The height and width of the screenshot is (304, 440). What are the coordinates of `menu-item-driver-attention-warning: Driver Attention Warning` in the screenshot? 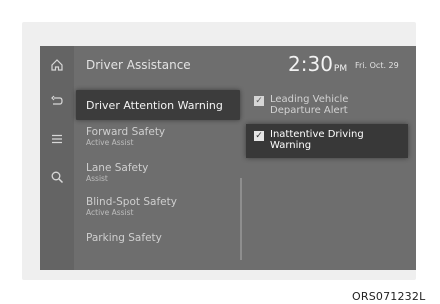 It's located at (158, 105).